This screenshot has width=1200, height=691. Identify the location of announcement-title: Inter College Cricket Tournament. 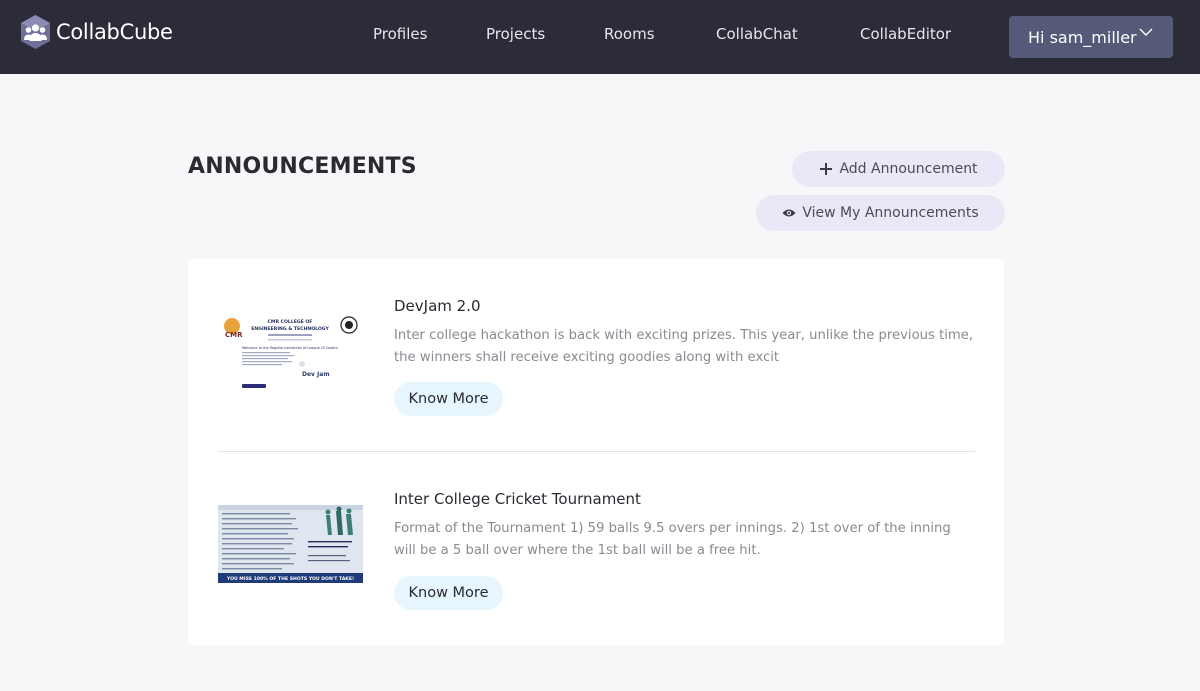
(517, 499).